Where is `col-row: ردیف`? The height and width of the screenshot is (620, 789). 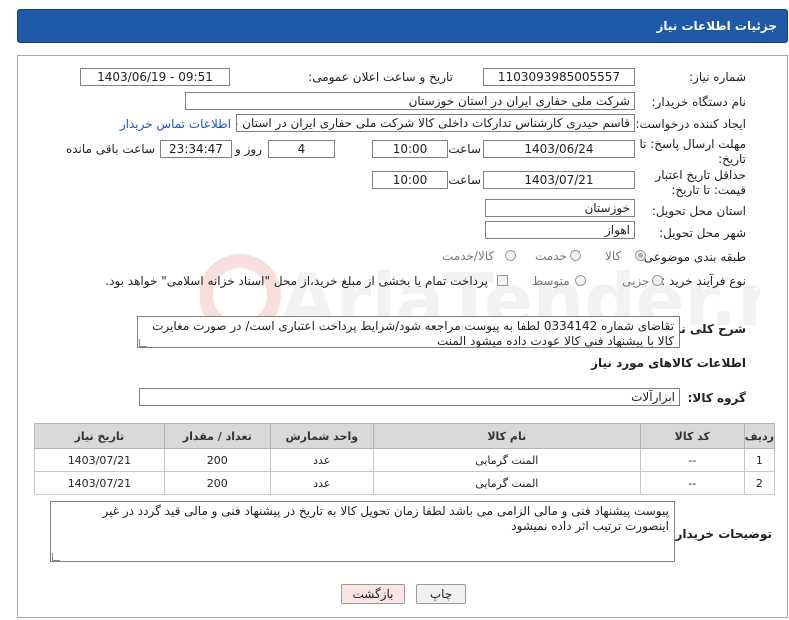 col-row: ردیف is located at coordinates (759, 436).